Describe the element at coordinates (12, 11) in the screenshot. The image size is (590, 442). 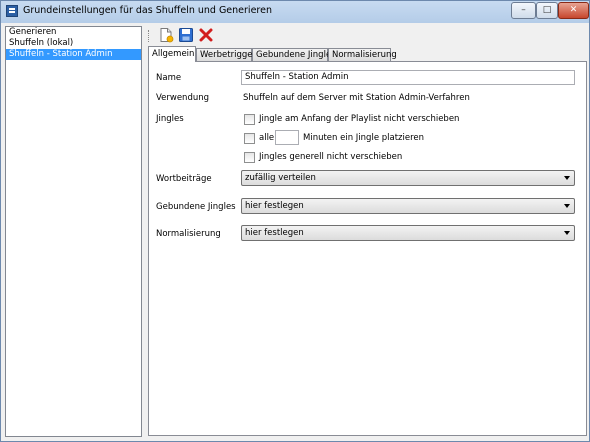
I see `app-icon` at that location.